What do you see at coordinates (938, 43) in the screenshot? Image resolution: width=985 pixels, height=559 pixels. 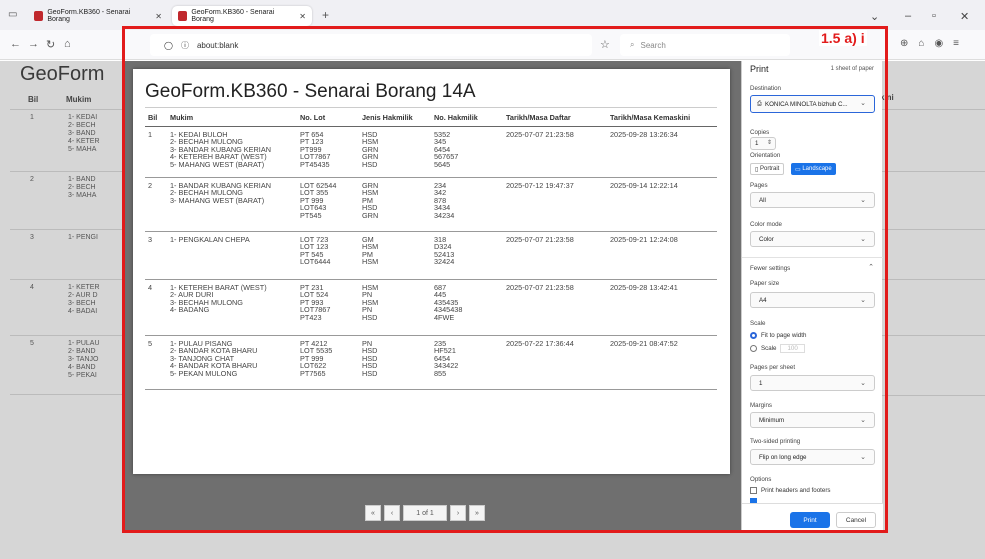 I see `addon-icon: ◉` at bounding box center [938, 43].